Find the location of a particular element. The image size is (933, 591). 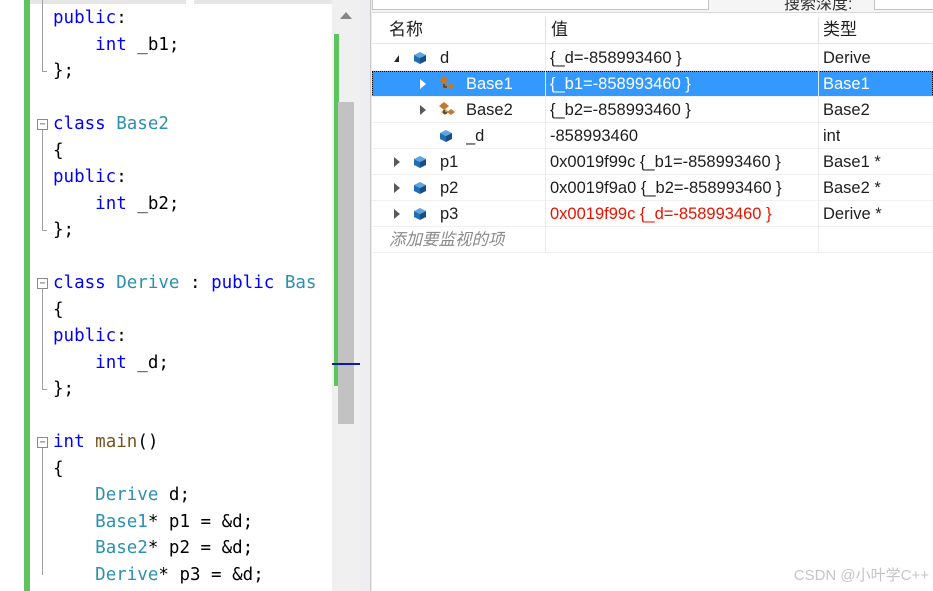

field-icon is located at coordinates (447, 138).